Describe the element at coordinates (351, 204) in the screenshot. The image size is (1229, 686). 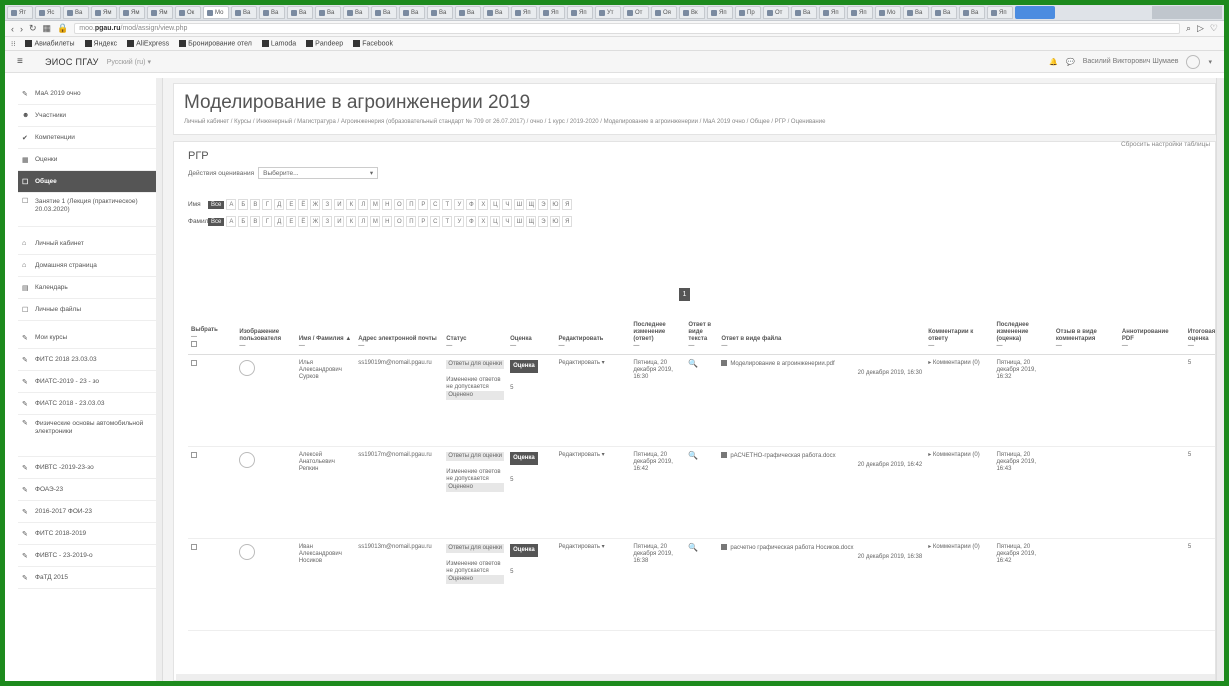
I see `letter-filter-item: К` at that location.